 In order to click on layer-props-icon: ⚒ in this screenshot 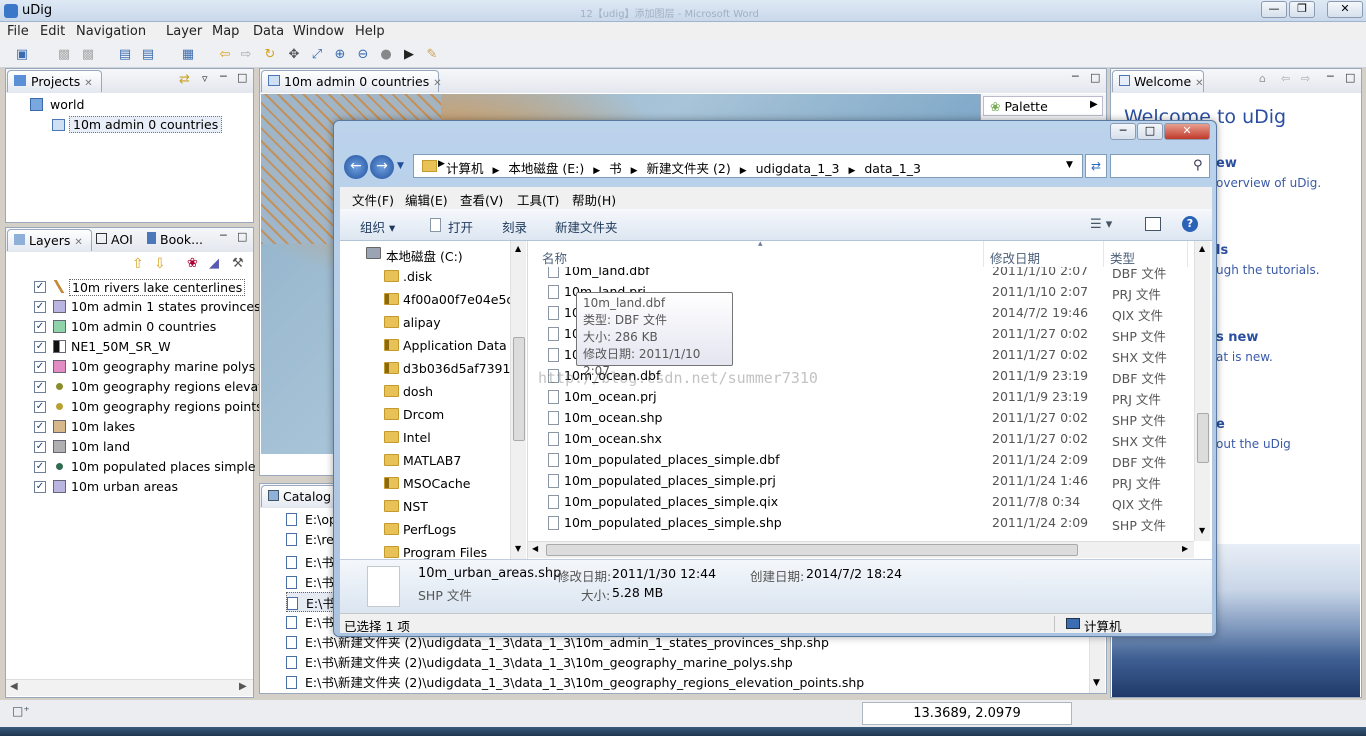, I will do `click(238, 263)`.